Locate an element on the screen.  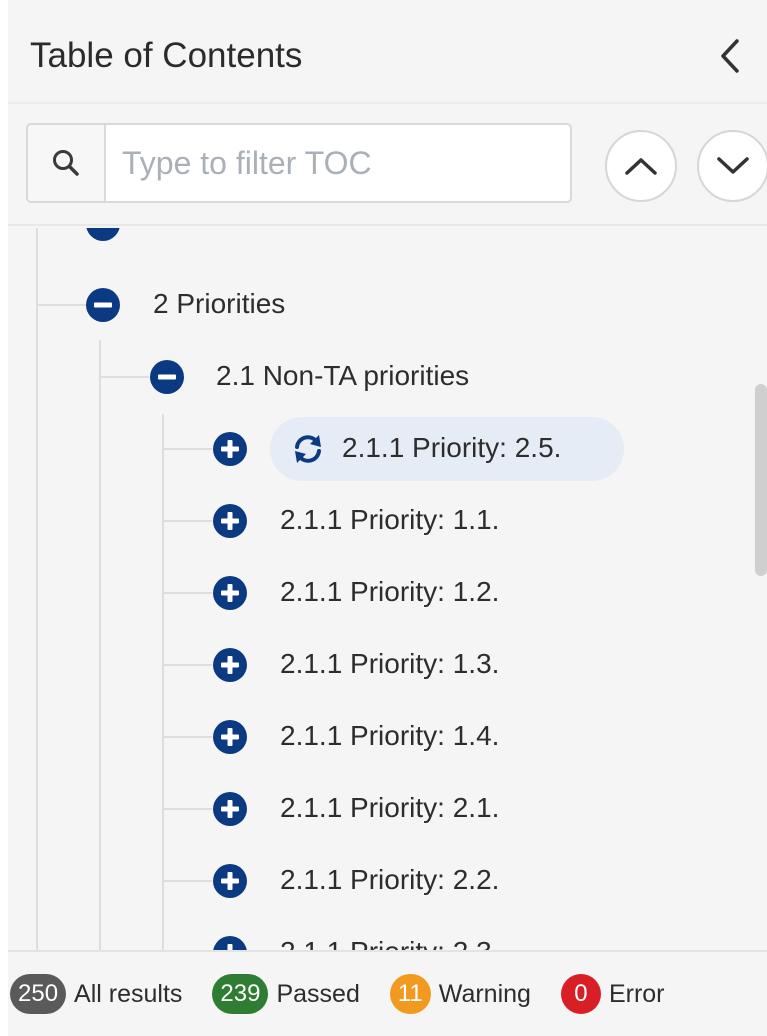
chevron-down-icon is located at coordinates (733, 165).